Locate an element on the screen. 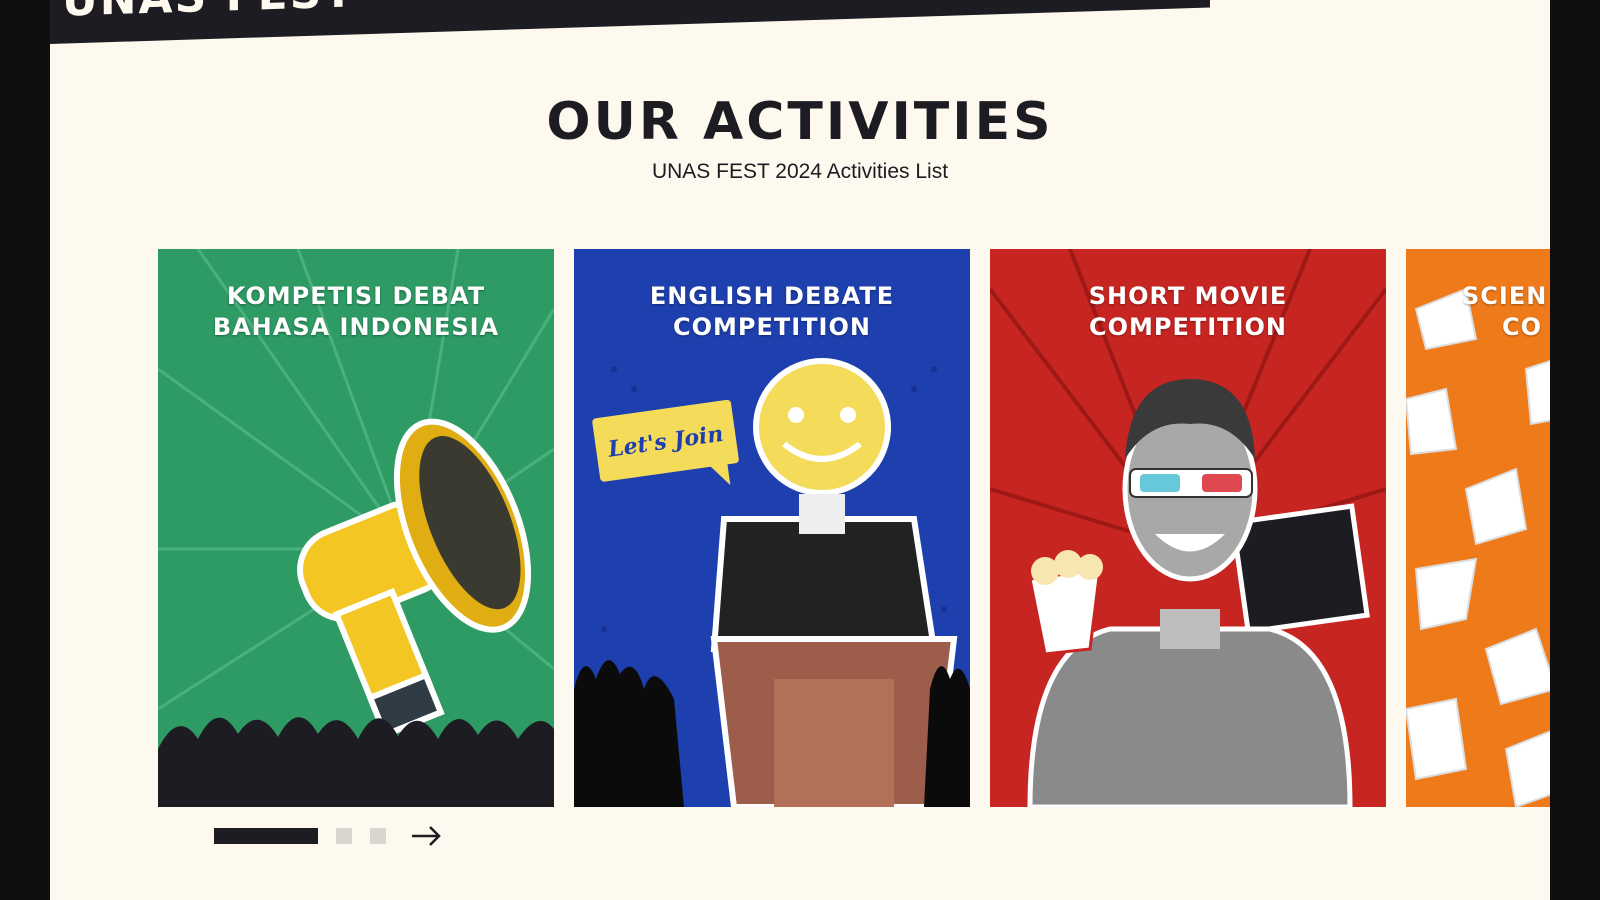 Image resolution: width=1600 pixels, height=900 pixels. card-title-line1: KOMPETISI DEBAT is located at coordinates (356, 296).